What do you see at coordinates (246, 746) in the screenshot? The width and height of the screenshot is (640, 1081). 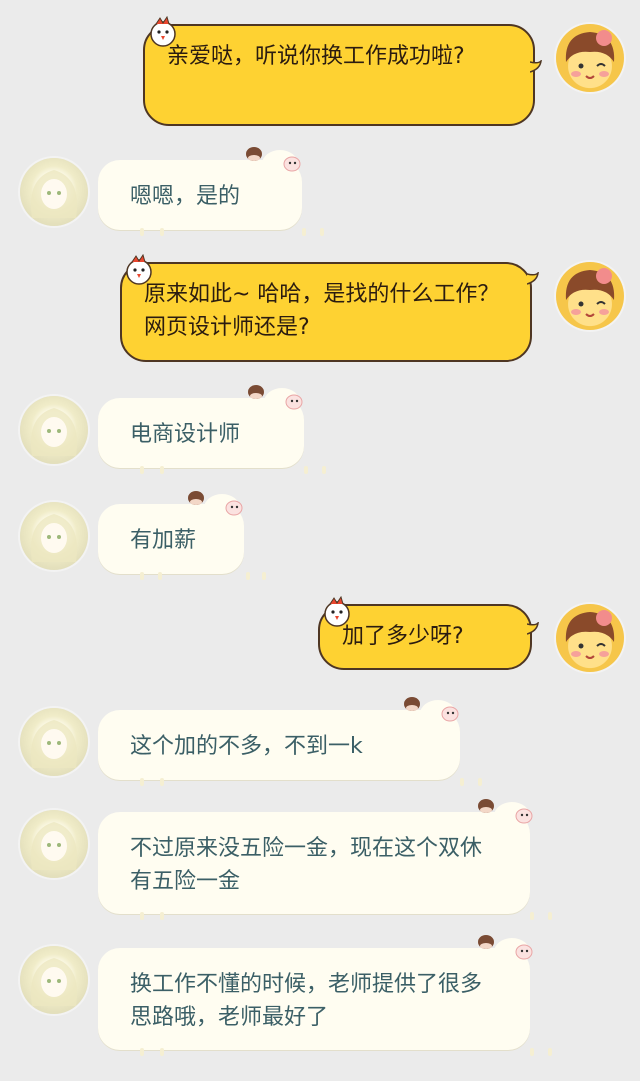 I see `message-text: 这个加的不多，不到一k` at bounding box center [246, 746].